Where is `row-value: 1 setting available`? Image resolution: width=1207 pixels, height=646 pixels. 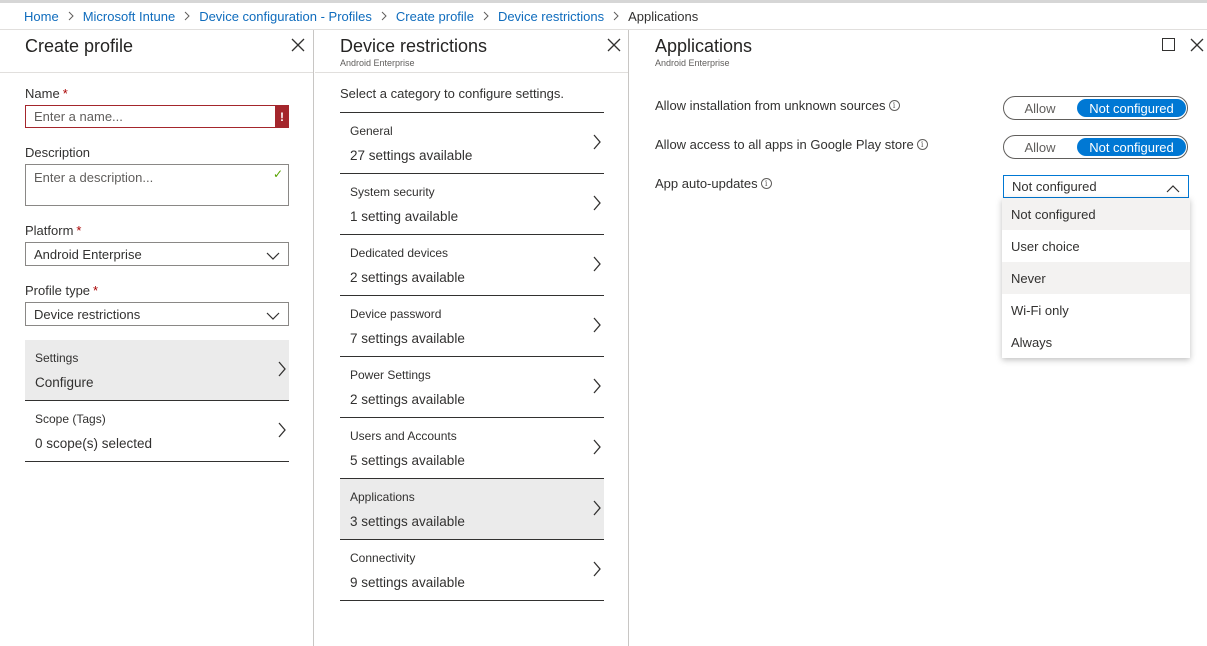
row-value: 1 setting available is located at coordinates (404, 216).